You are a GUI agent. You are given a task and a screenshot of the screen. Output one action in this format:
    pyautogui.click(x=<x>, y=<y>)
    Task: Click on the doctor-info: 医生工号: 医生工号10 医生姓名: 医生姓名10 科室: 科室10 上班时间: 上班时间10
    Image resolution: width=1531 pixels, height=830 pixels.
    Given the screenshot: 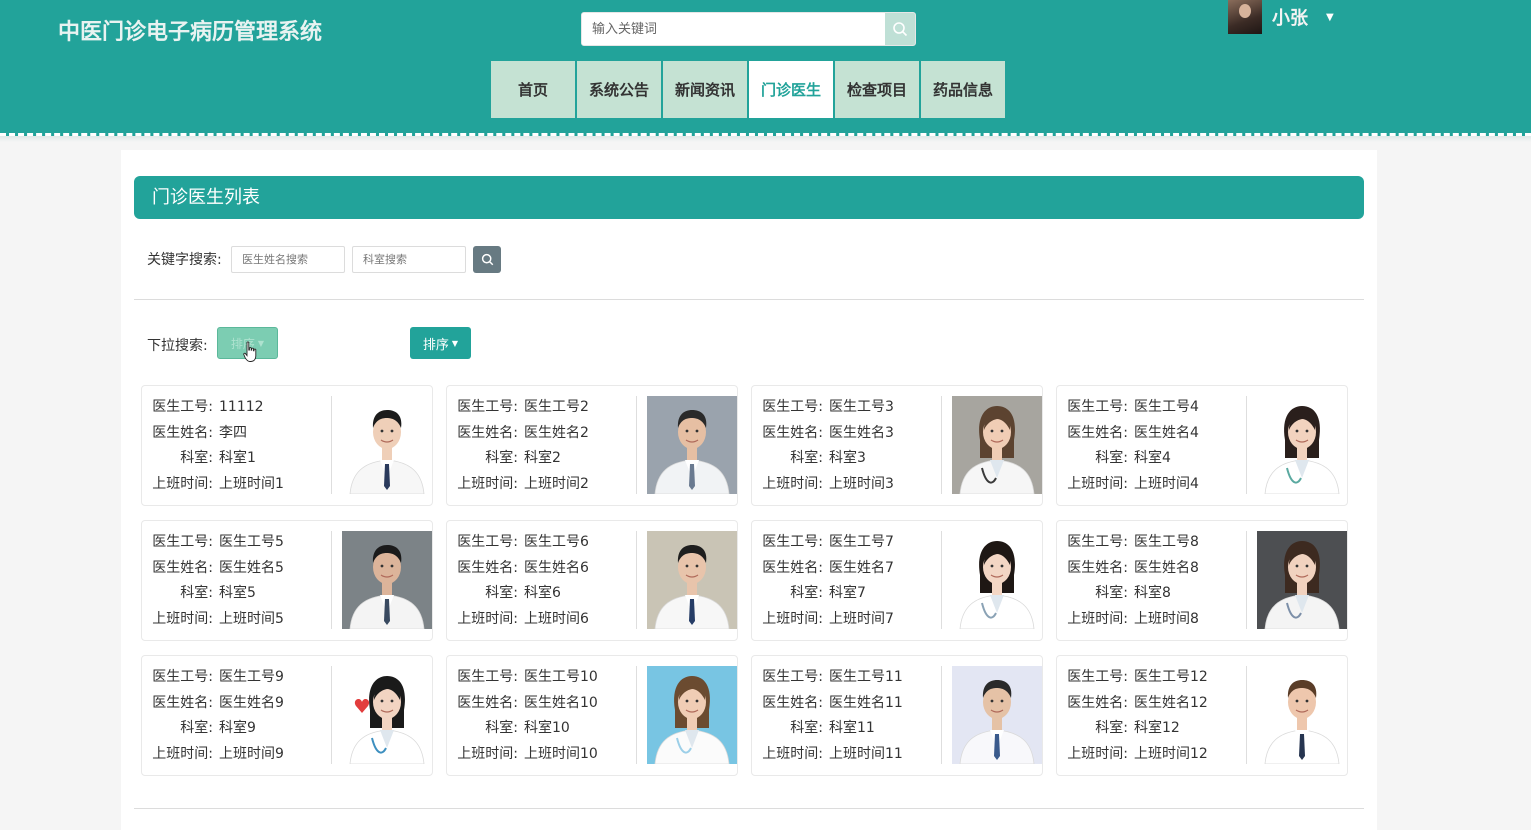 What is the action you would take?
    pyautogui.click(x=541, y=716)
    